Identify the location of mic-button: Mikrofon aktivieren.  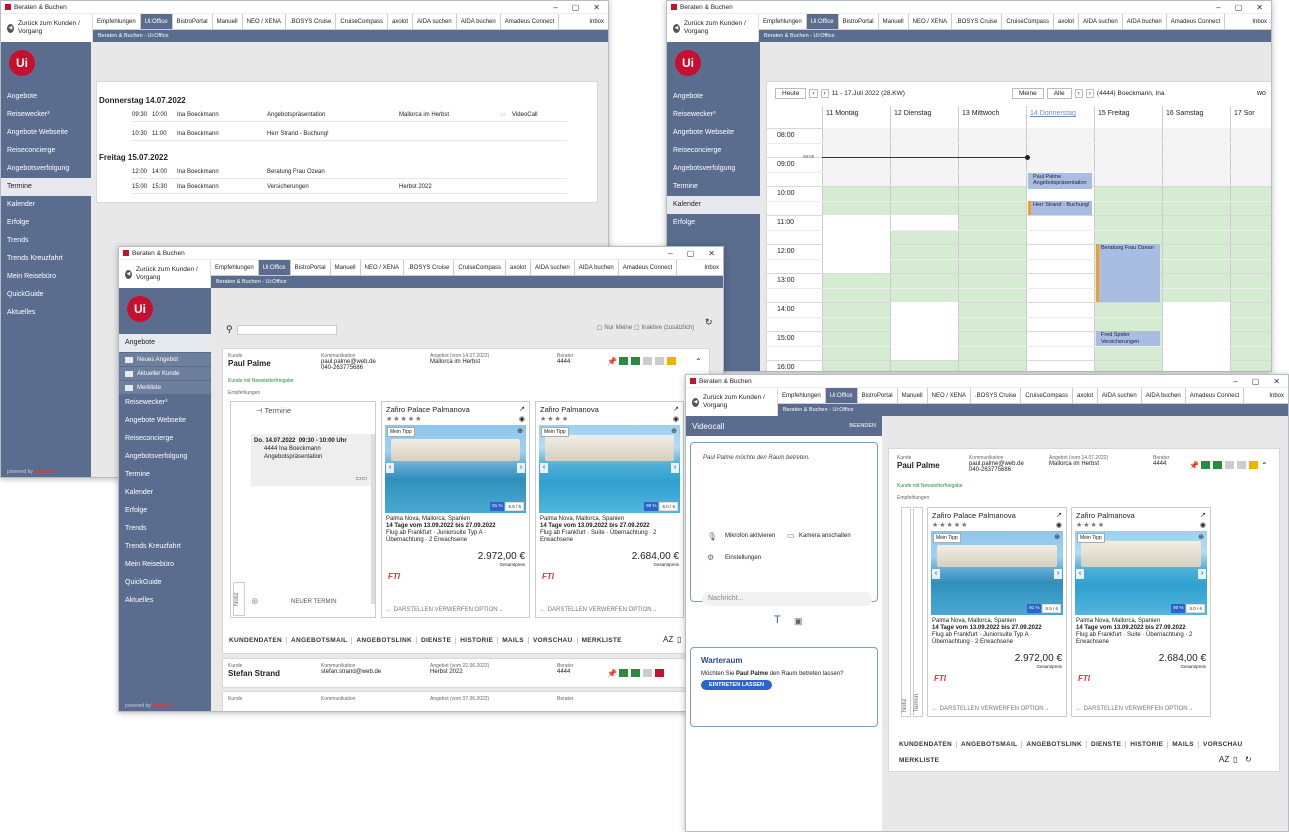
(750, 536).